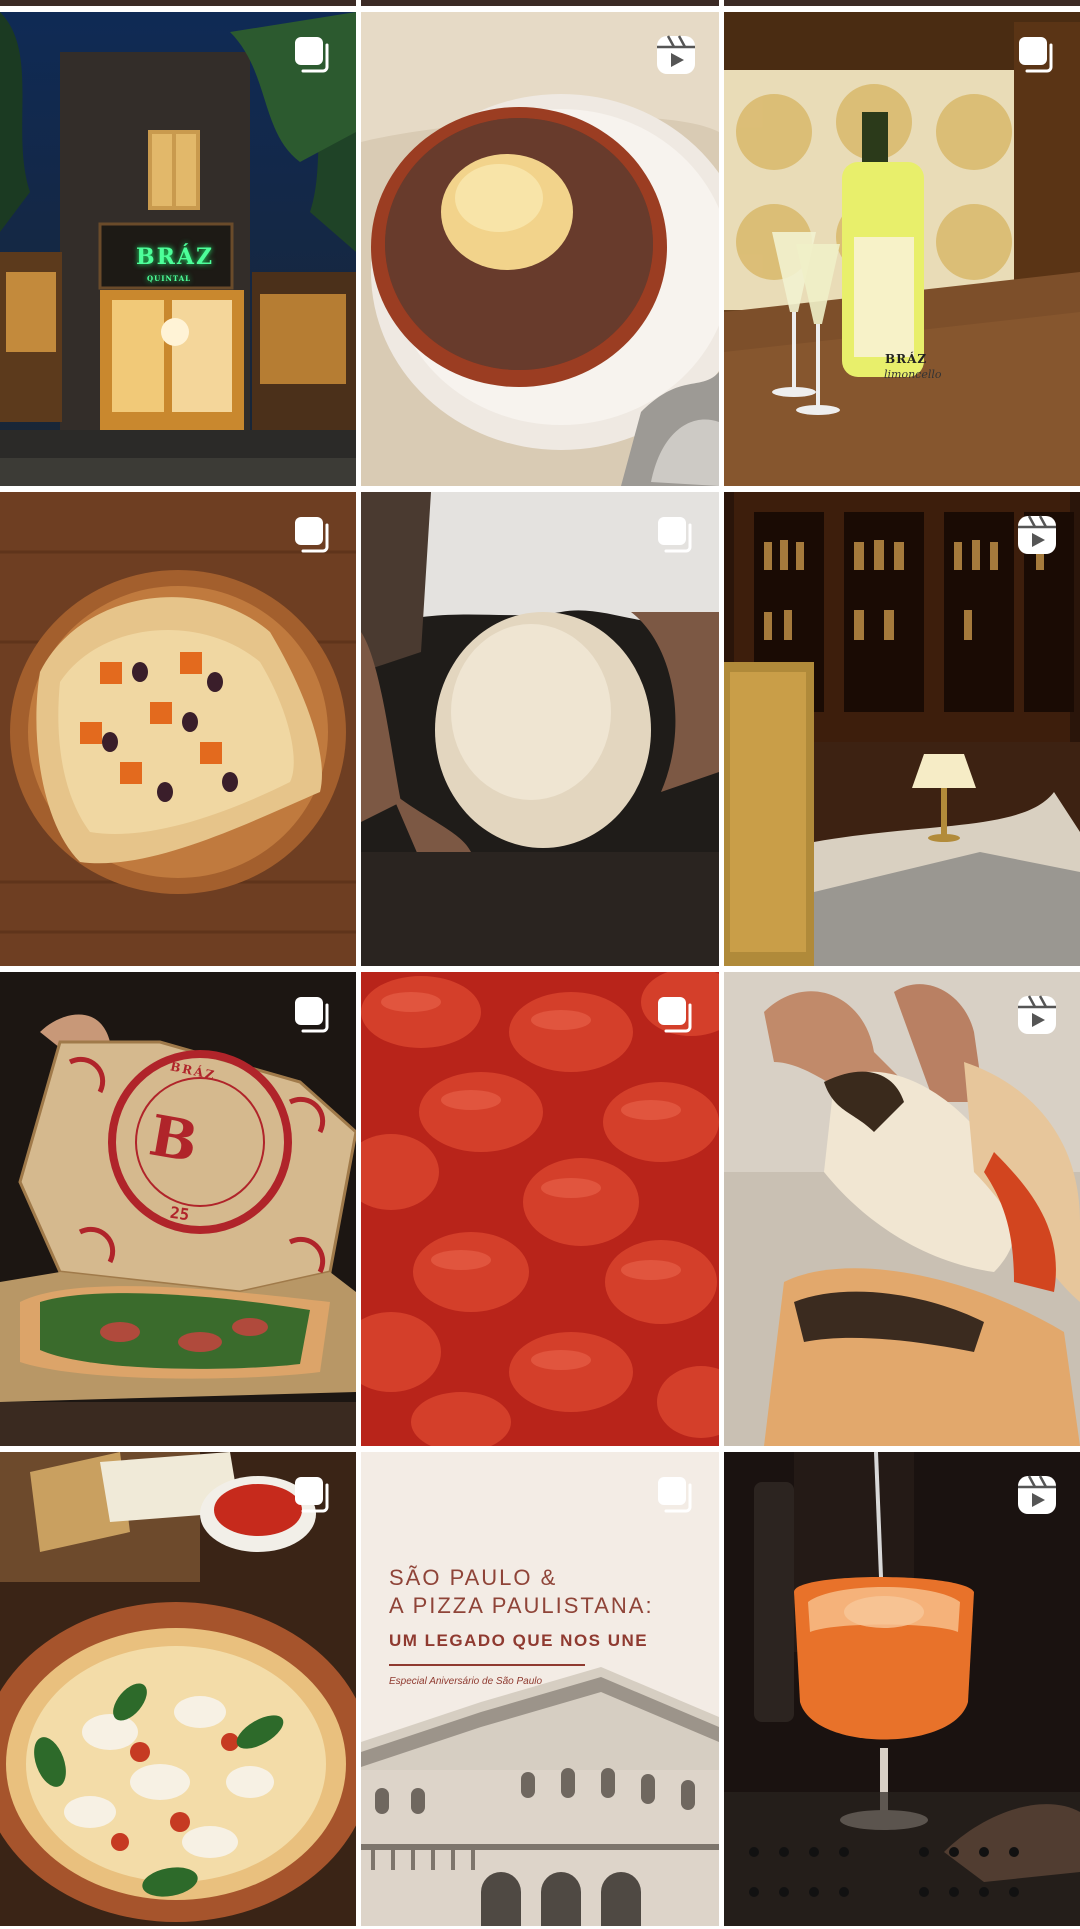  What do you see at coordinates (175, 257) in the screenshot?
I see `neon-sign-text: BRÁZ` at bounding box center [175, 257].